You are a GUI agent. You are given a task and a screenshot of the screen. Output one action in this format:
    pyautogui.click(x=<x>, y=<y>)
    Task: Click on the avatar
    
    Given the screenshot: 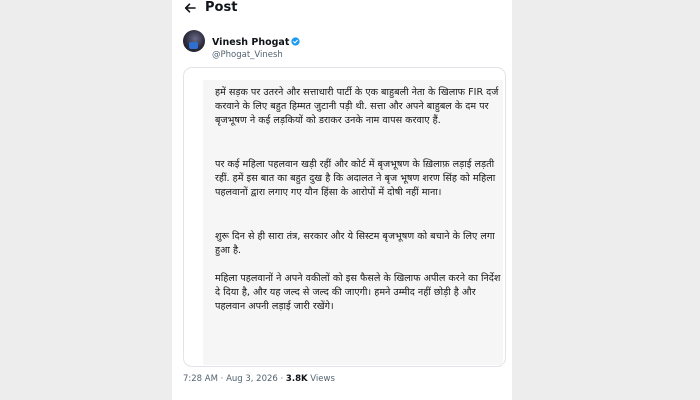 What is the action you would take?
    pyautogui.click(x=194, y=41)
    